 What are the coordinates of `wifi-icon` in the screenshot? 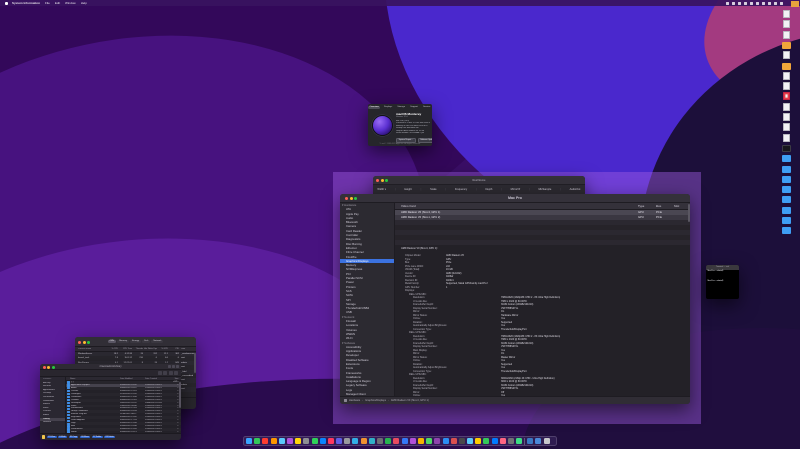 It's located at (739, 3).